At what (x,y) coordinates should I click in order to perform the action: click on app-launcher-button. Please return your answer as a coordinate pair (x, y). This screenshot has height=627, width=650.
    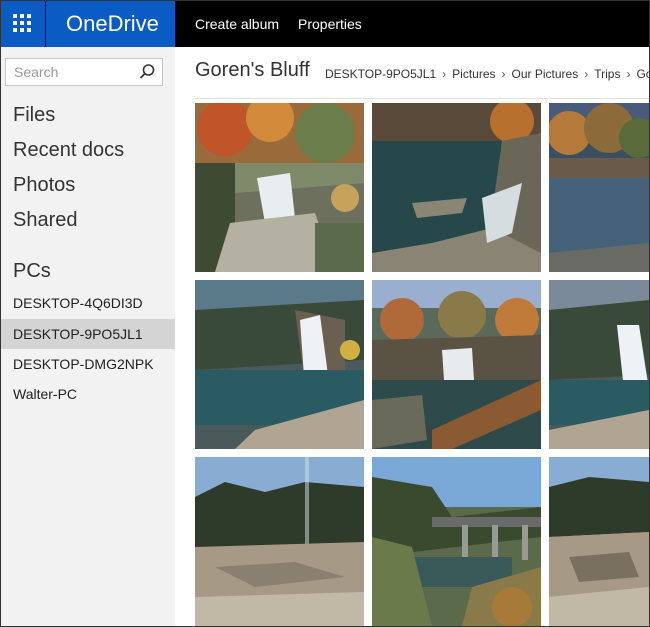
    Looking at the image, I should click on (23, 24).